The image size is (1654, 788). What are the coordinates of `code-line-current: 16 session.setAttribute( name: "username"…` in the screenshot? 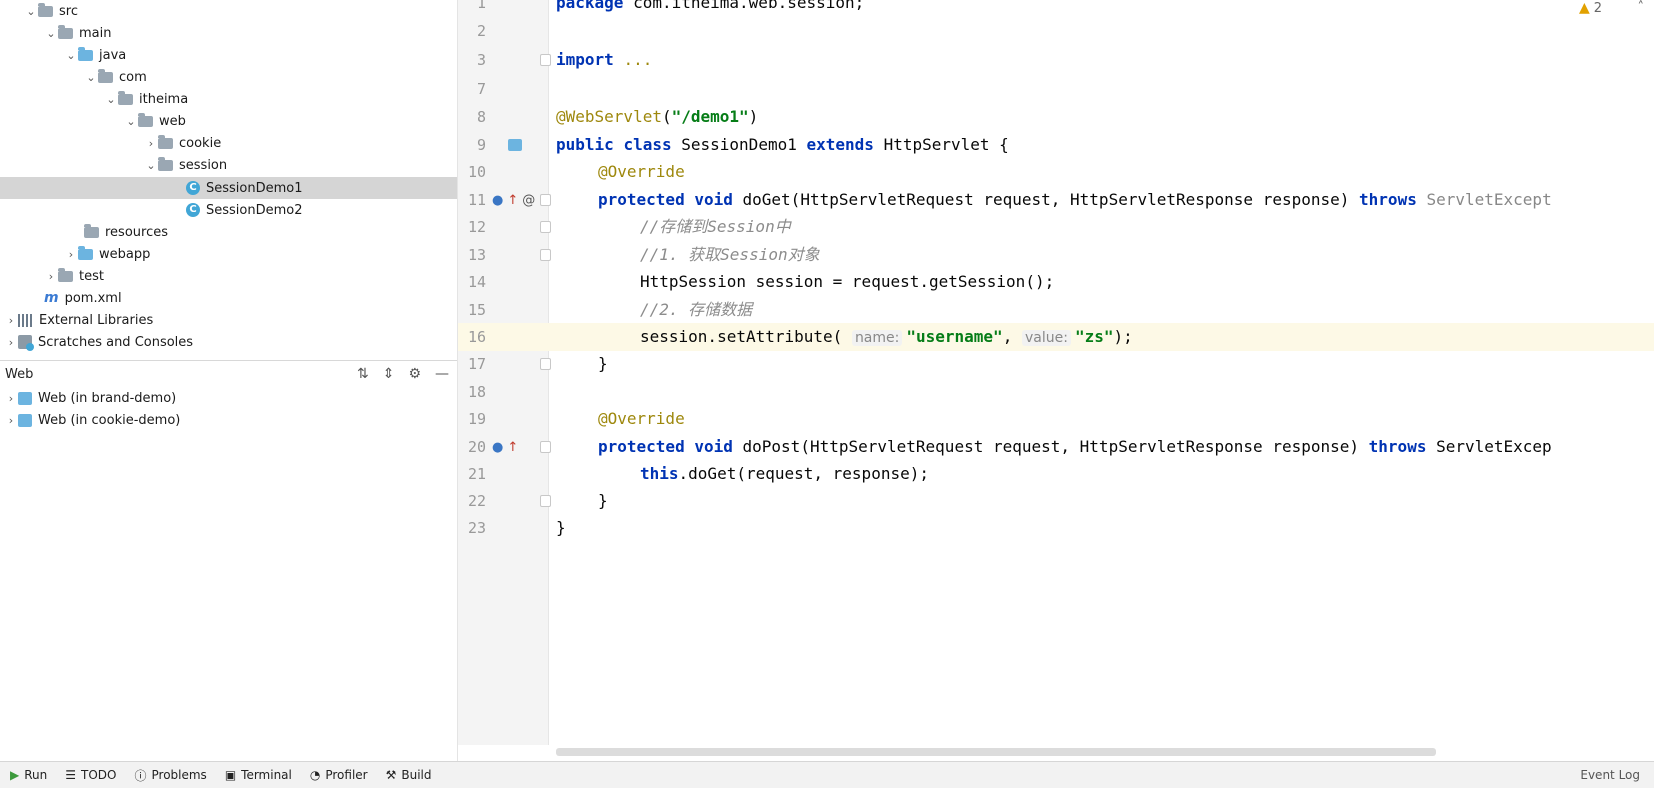 It's located at (1056, 337).